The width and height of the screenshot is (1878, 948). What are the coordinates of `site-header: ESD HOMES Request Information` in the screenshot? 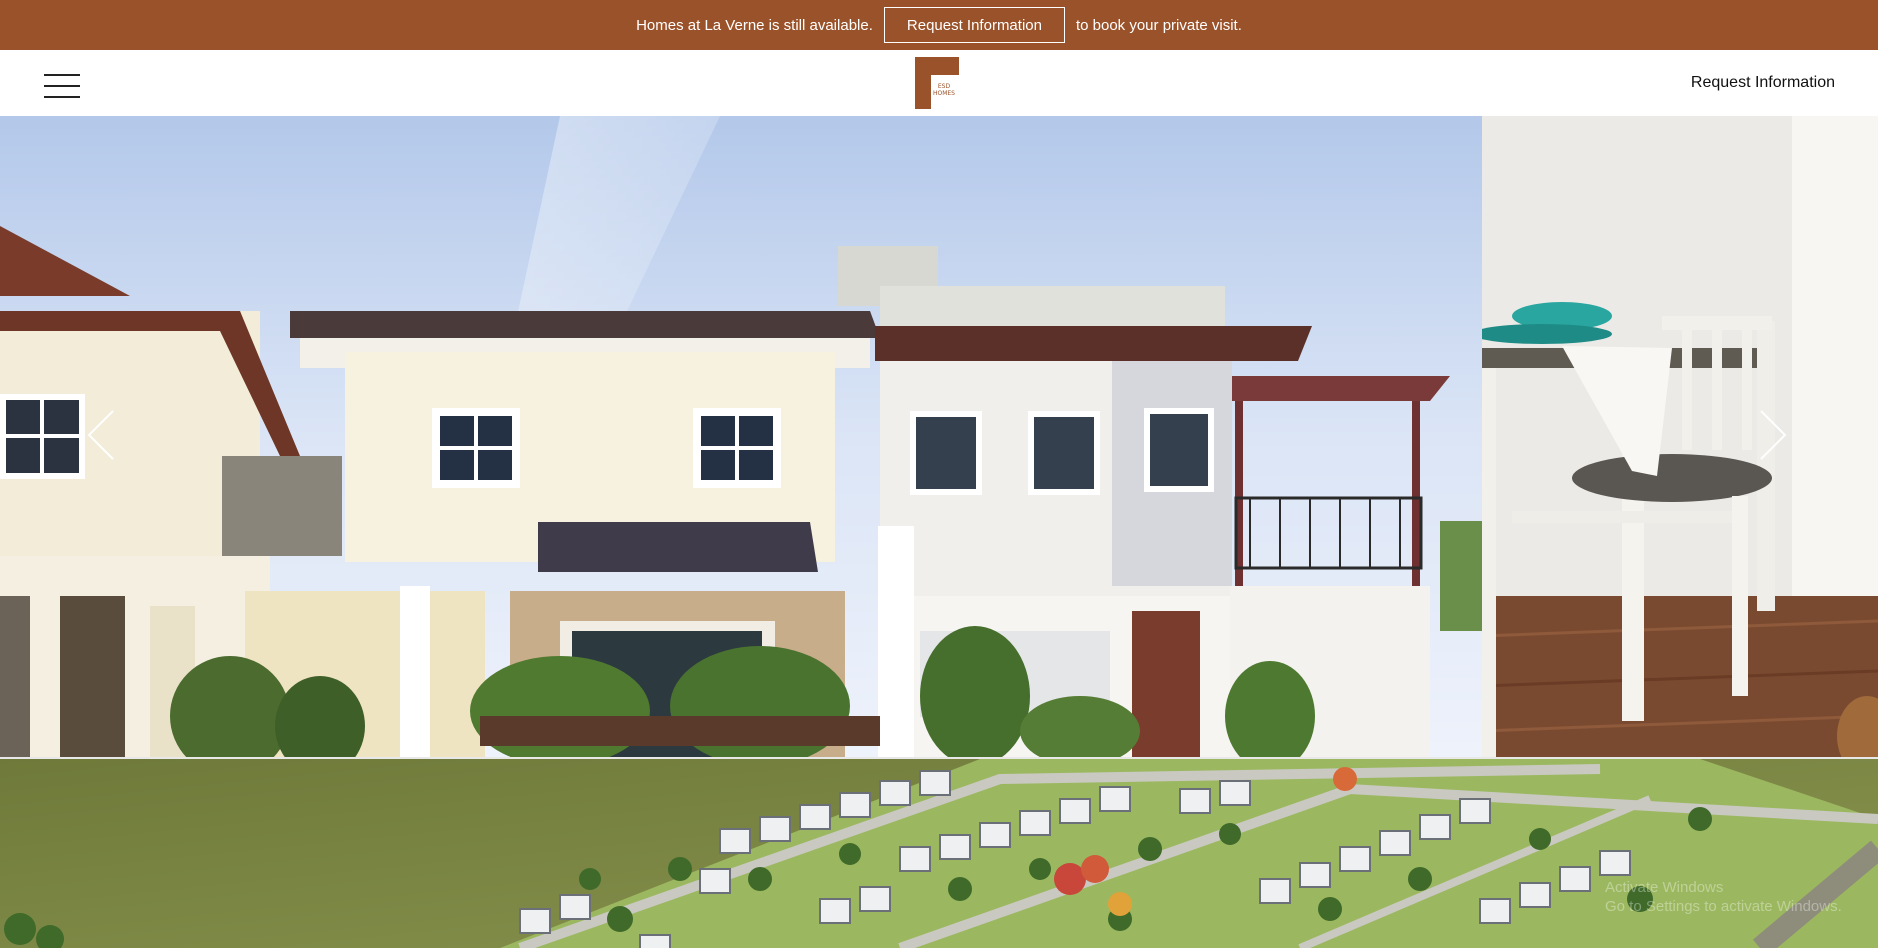 It's located at (939, 83).